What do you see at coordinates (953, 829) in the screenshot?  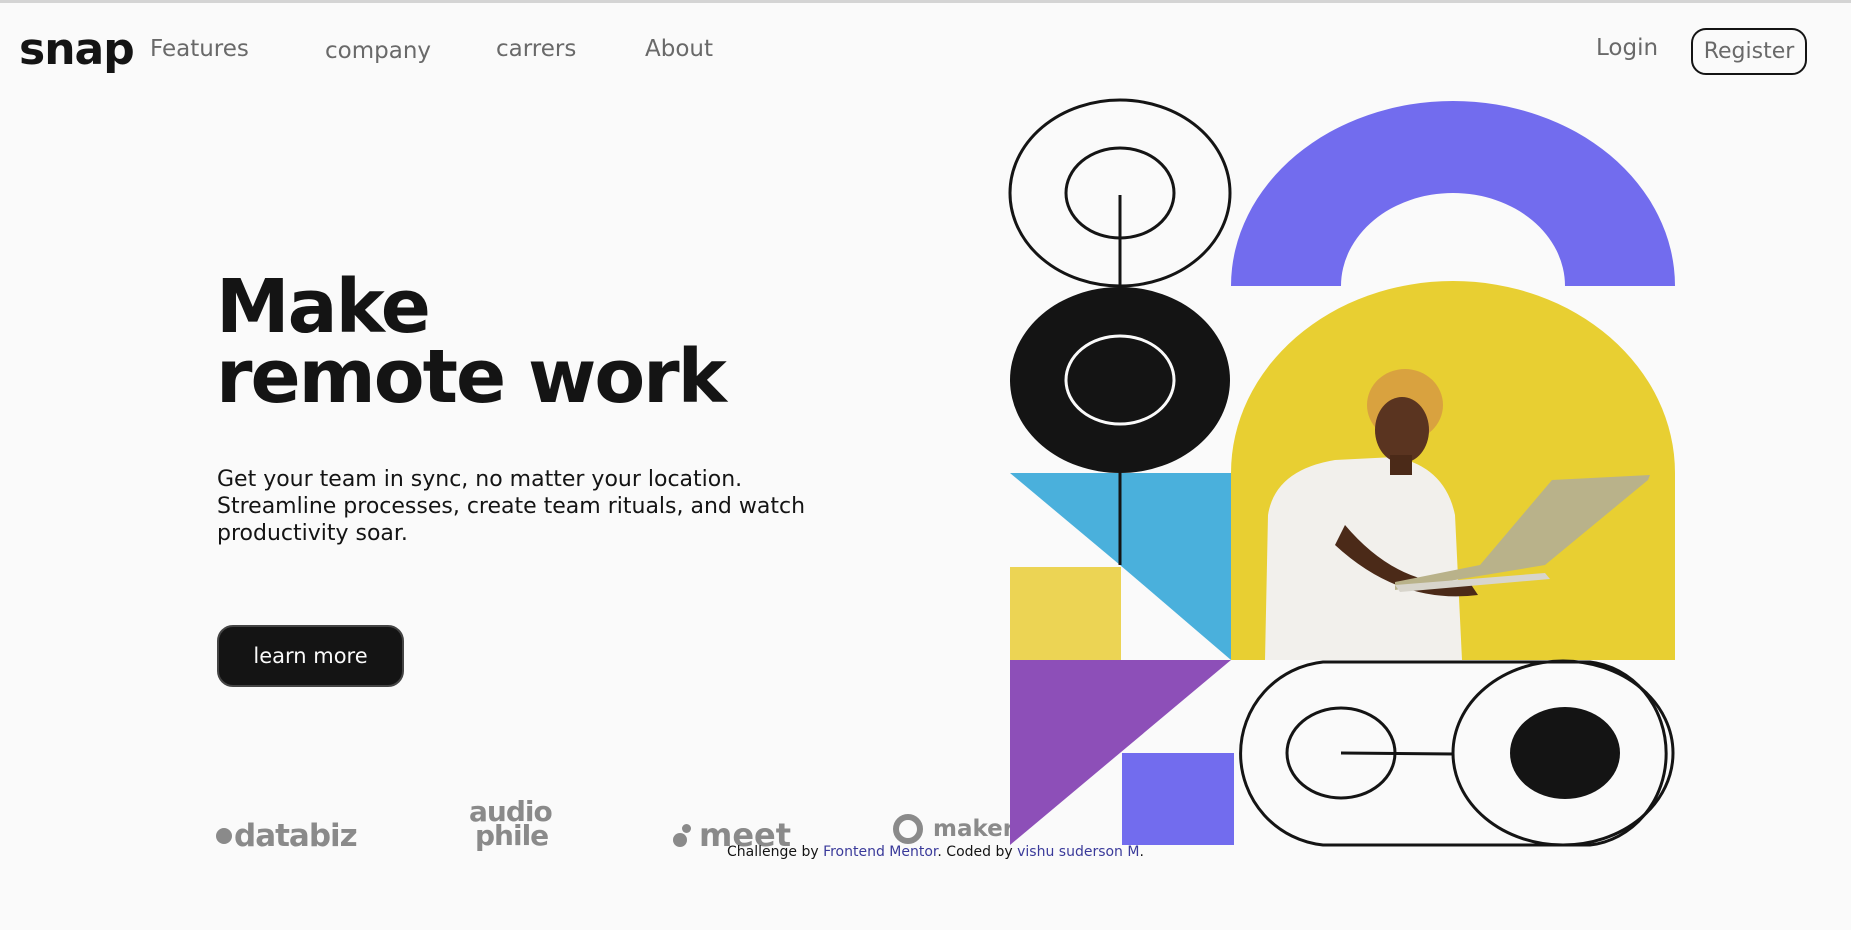 I see `maker-logo: maker` at bounding box center [953, 829].